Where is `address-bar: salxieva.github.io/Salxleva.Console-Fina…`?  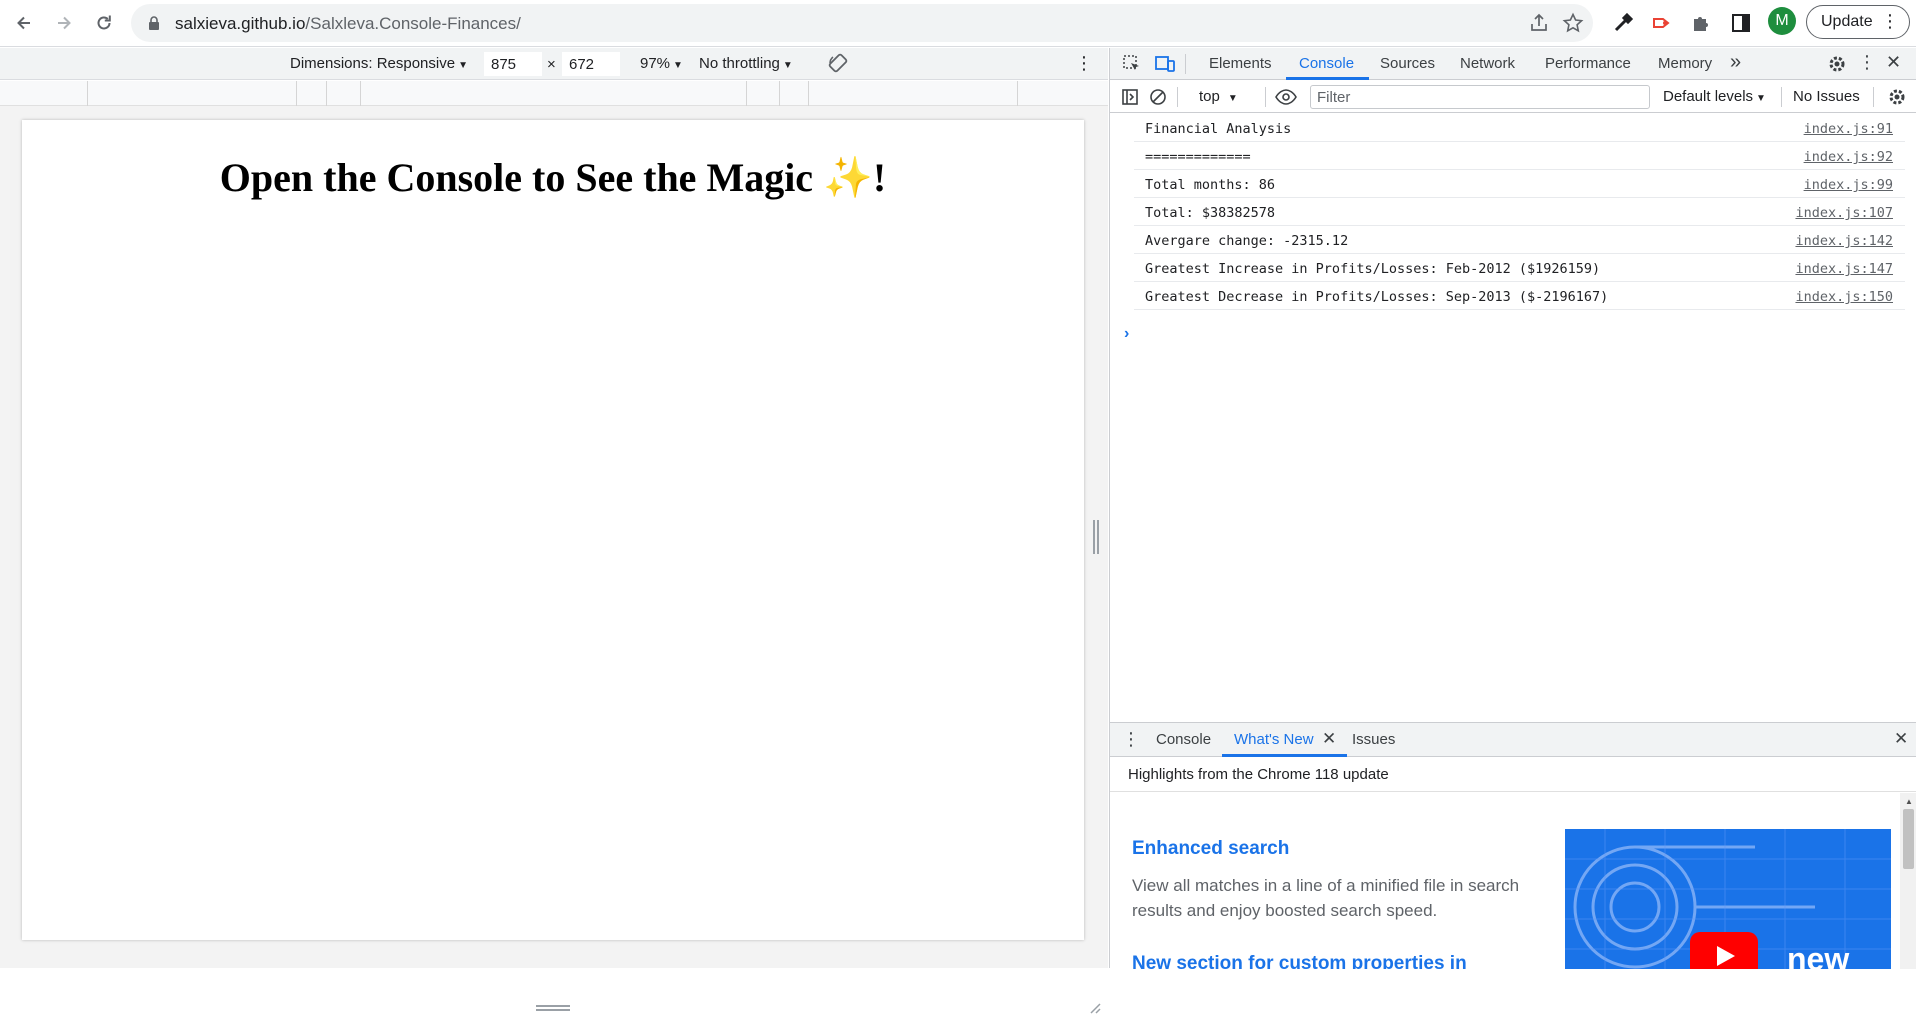 address-bar: salxieva.github.io/Salxleva.Console-Fina… is located at coordinates (862, 23).